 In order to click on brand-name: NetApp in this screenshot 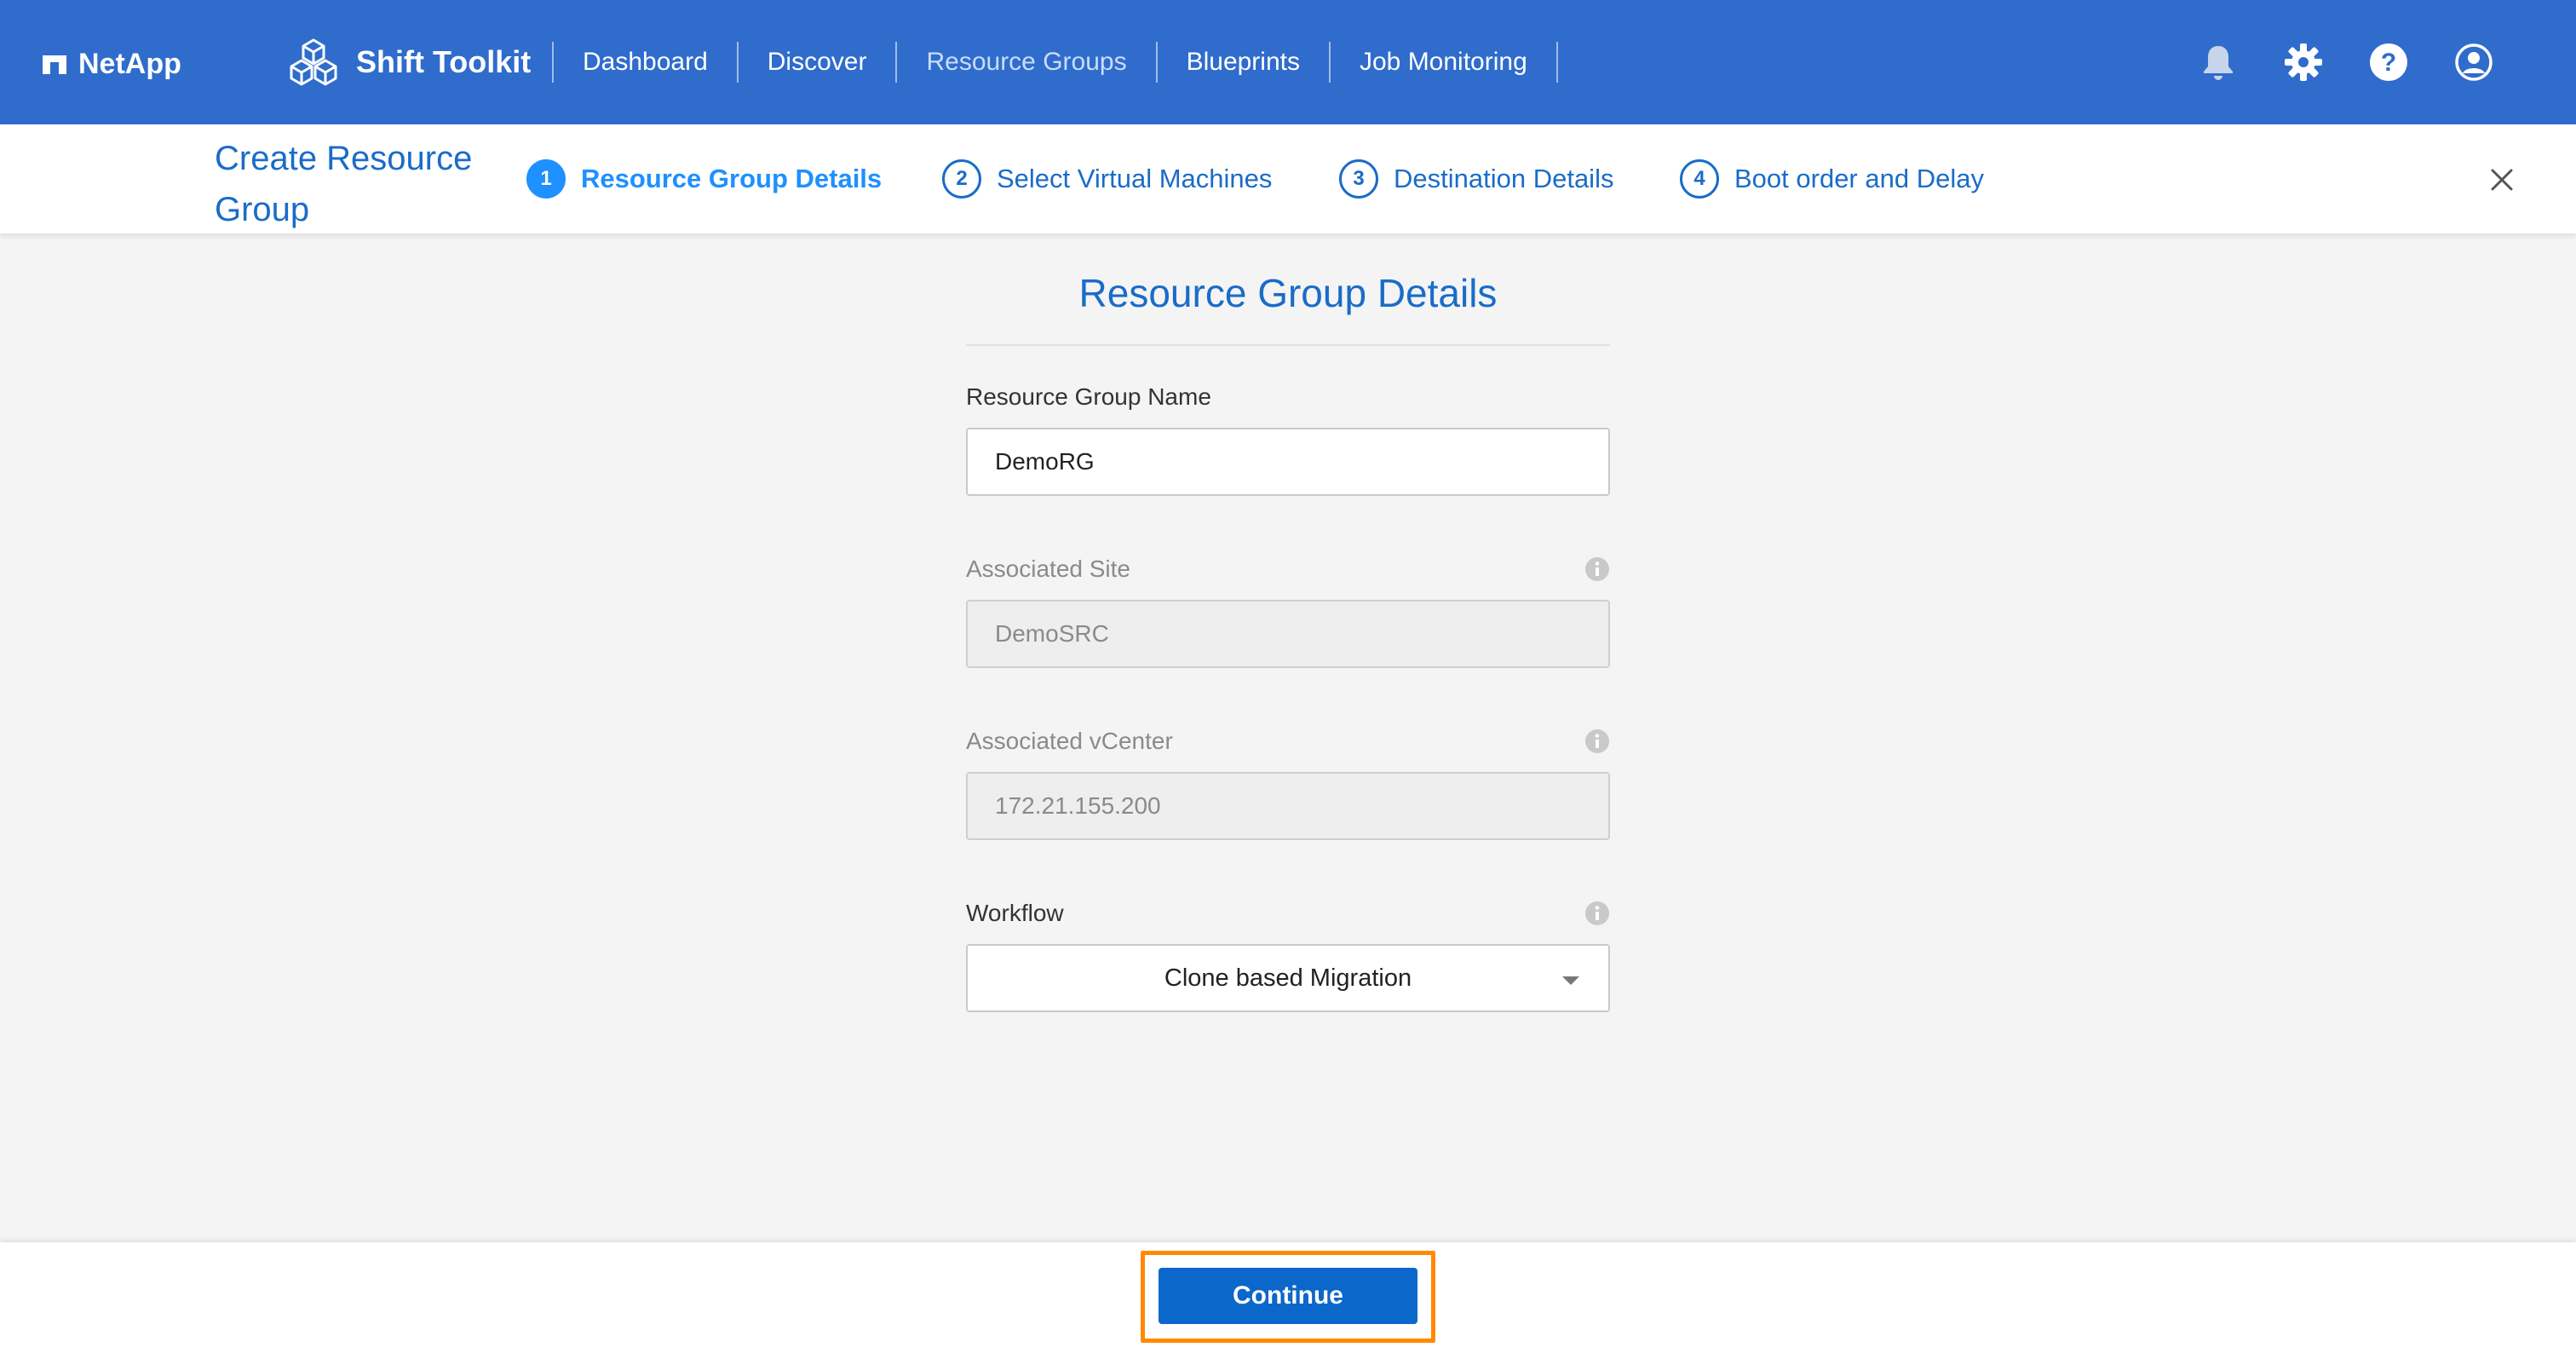, I will do `click(130, 63)`.